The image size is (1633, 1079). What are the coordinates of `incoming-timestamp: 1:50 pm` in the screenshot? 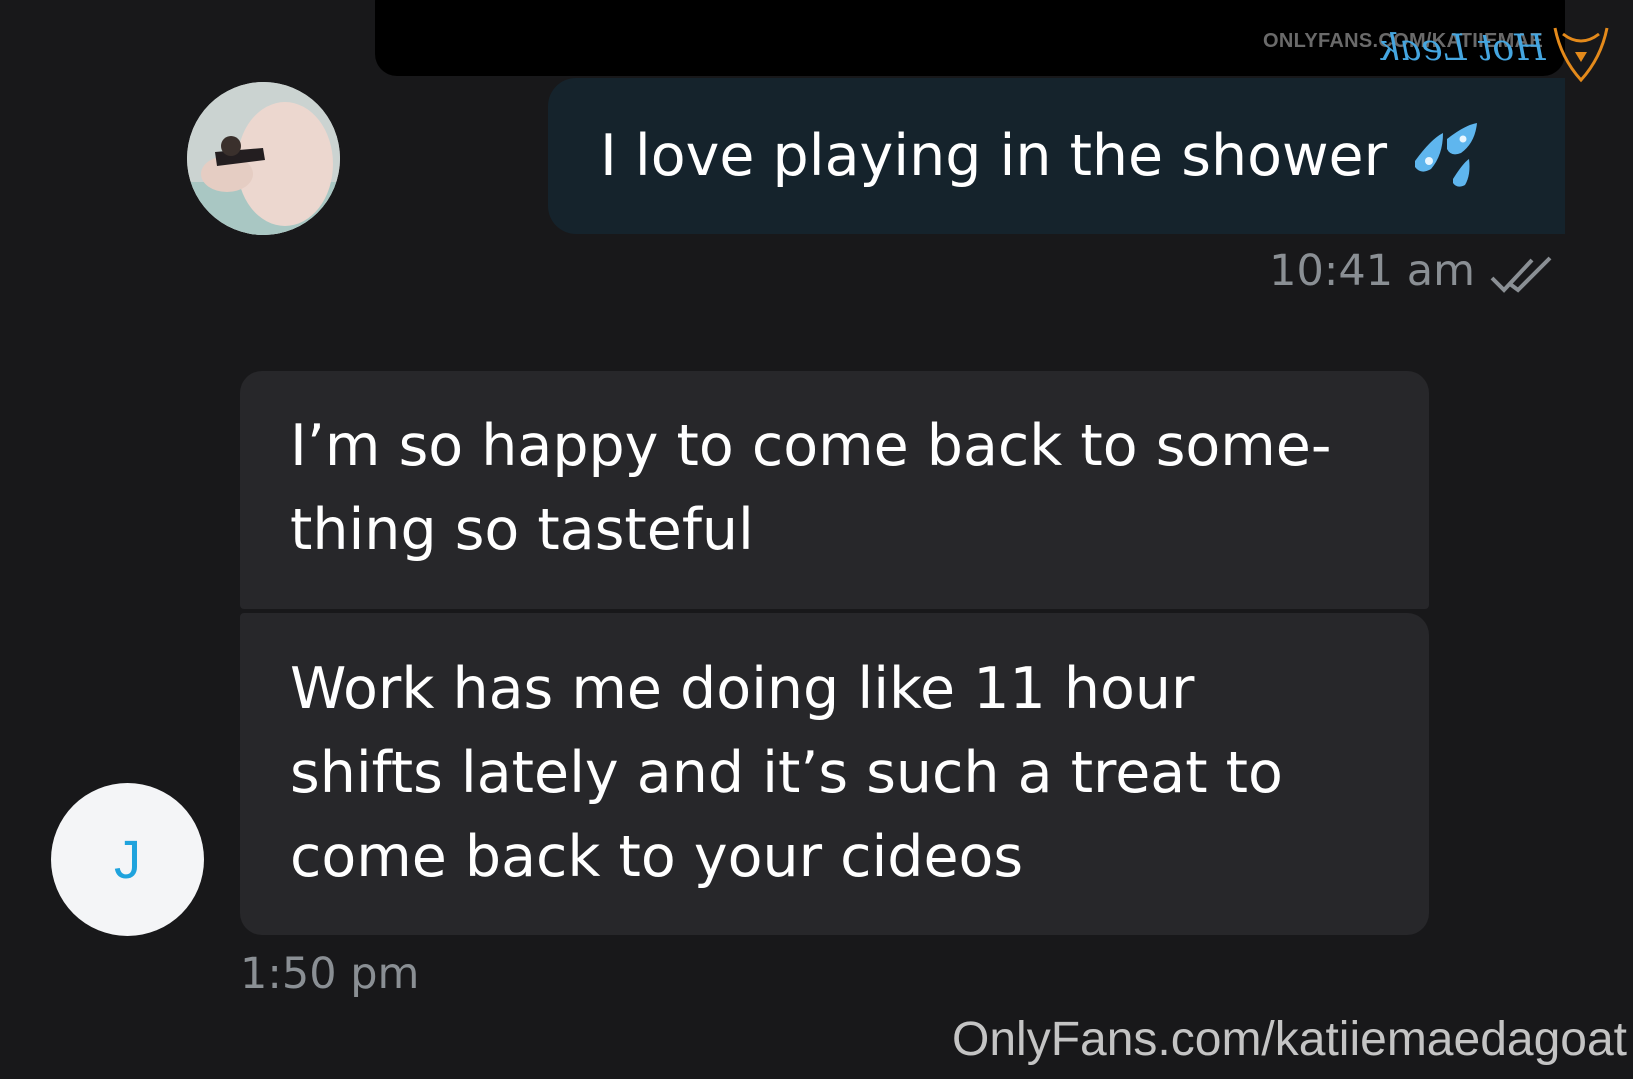 It's located at (330, 974).